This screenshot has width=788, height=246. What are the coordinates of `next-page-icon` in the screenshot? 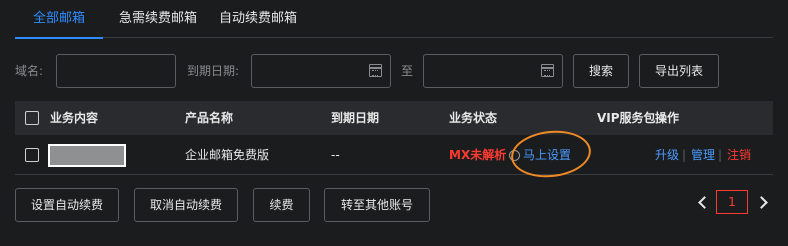 It's located at (761, 202).